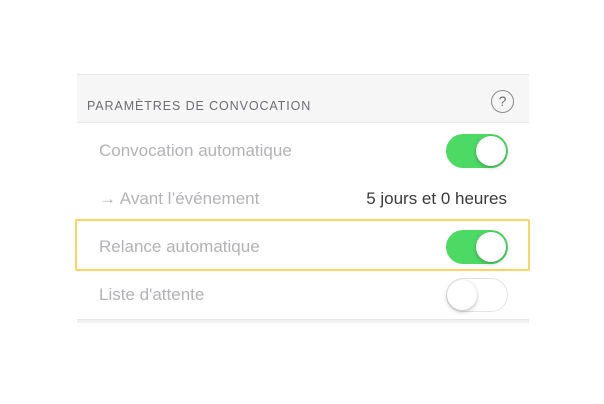 Image resolution: width=604 pixels, height=404 pixels. Describe the element at coordinates (303, 321) in the screenshot. I see `section-bottom-divider` at that location.